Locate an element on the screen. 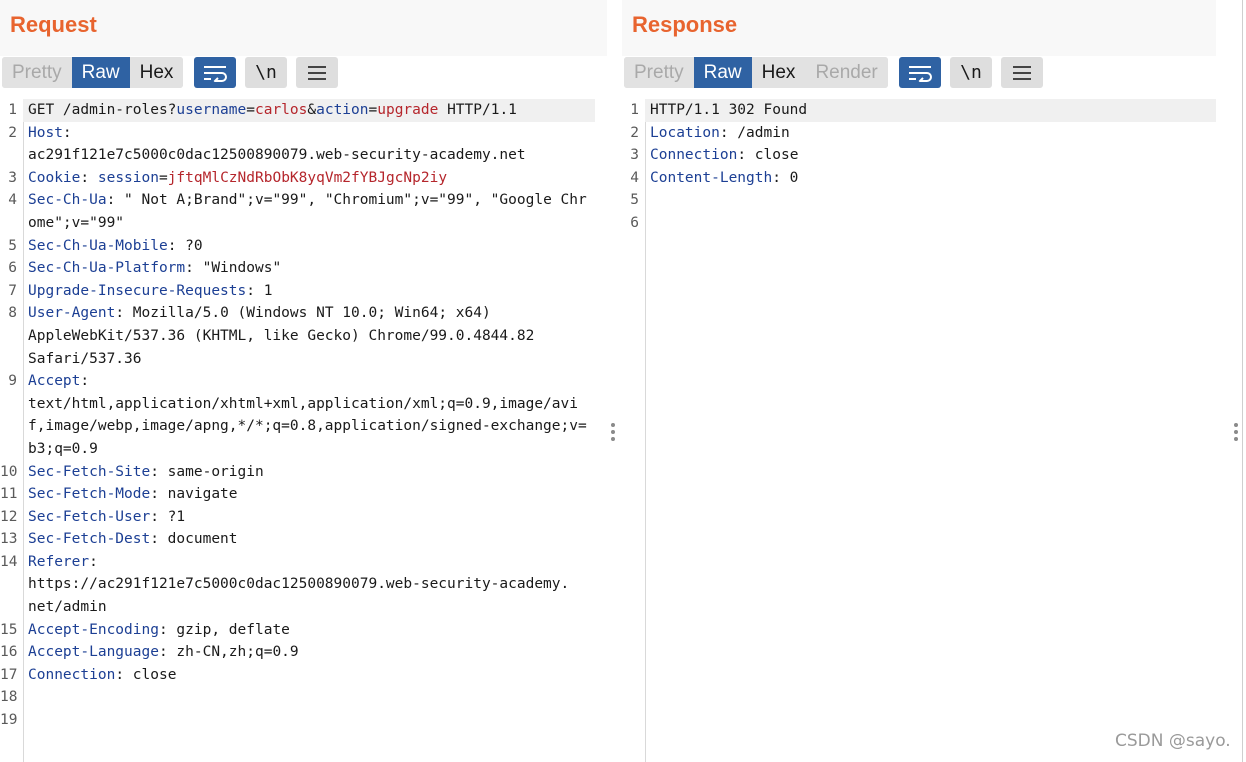 This screenshot has height=762, width=1246. line-content: Accept-Language: zh-CN,zh;q=0.9 is located at coordinates (309, 652).